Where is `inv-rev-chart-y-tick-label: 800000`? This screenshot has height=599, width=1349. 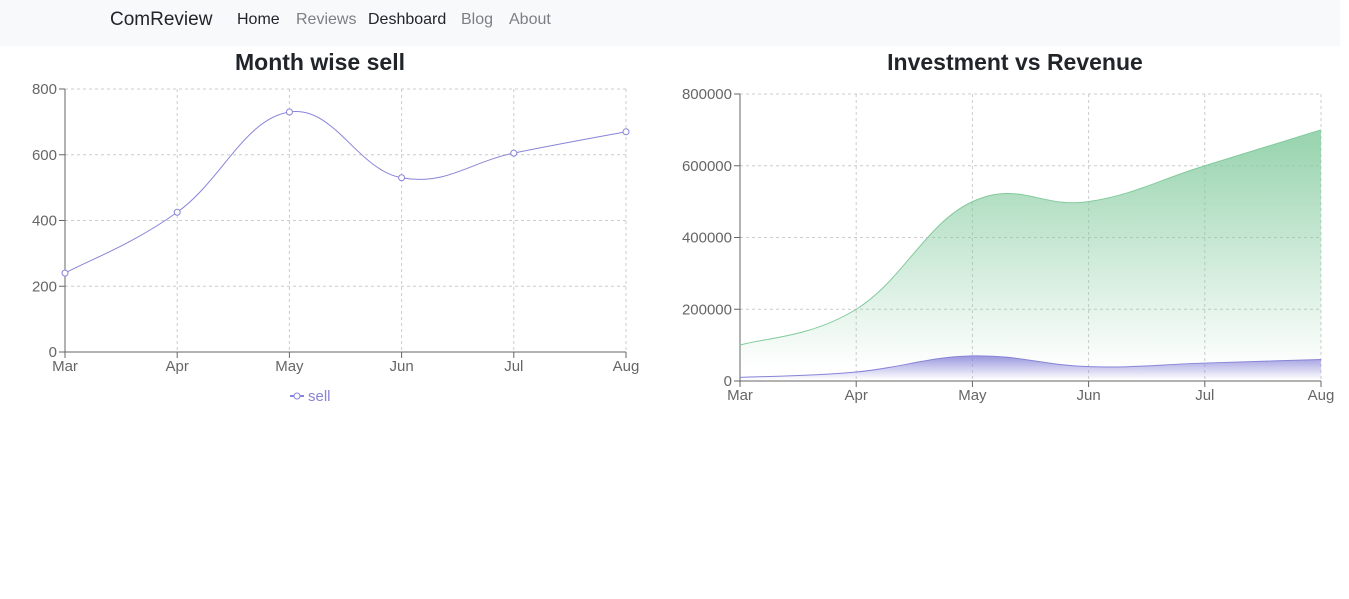
inv-rev-chart-y-tick-label: 800000 is located at coordinates (707, 94).